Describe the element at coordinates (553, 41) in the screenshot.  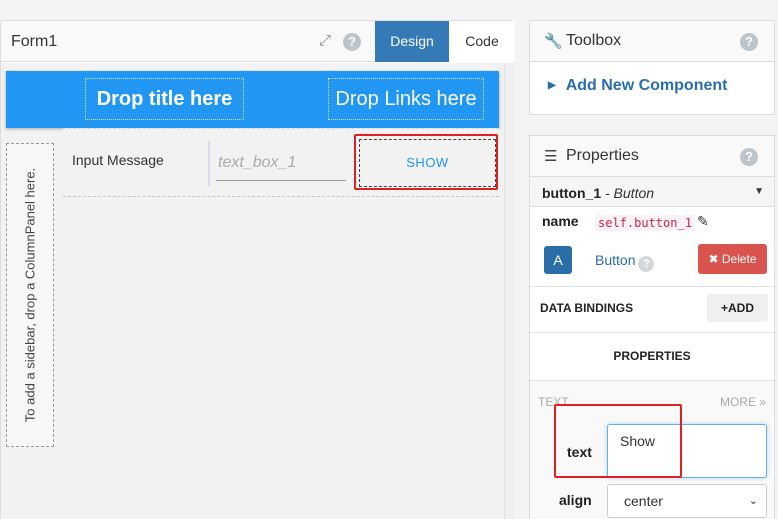
I see `wrench-icon: 🔧` at that location.